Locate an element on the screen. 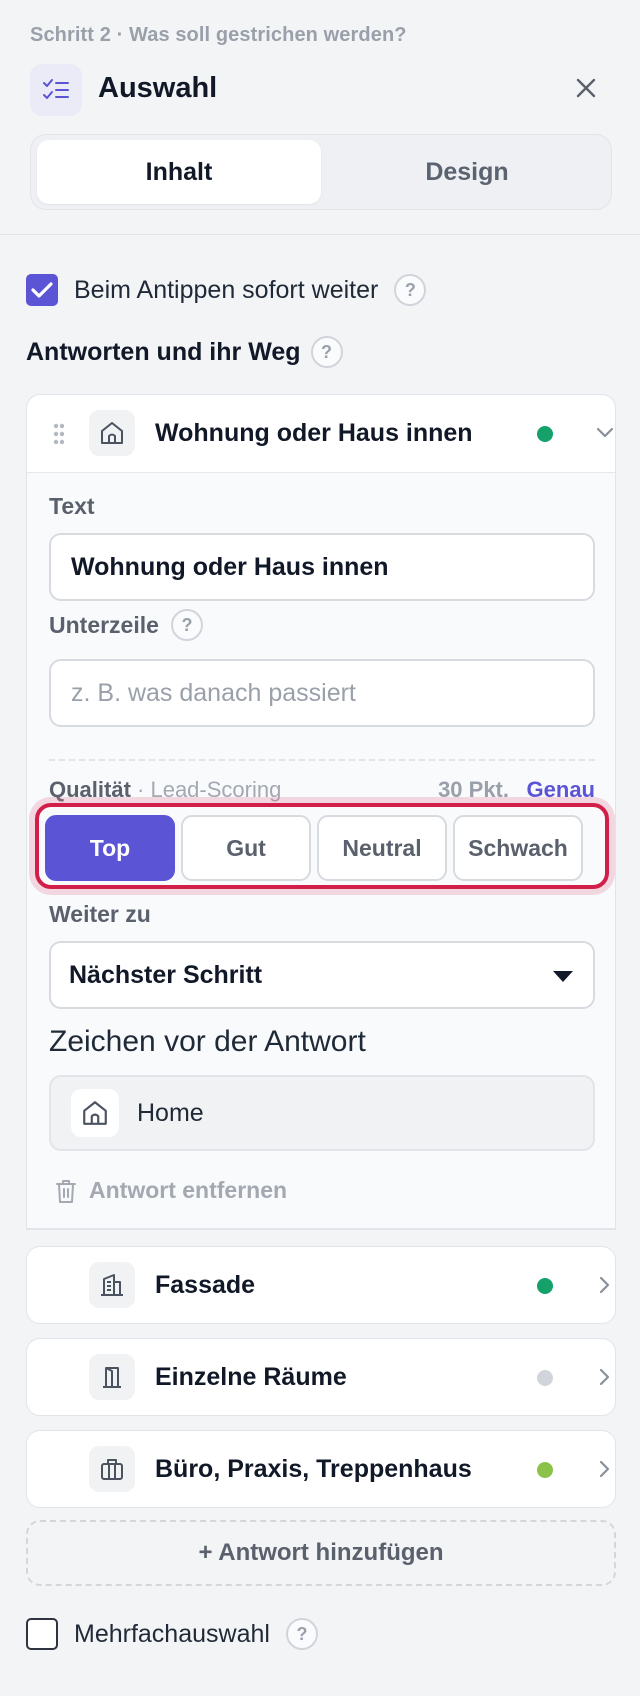 This screenshot has height=1696, width=640. answer-title: Wohnung oder Haus innen is located at coordinates (314, 433).